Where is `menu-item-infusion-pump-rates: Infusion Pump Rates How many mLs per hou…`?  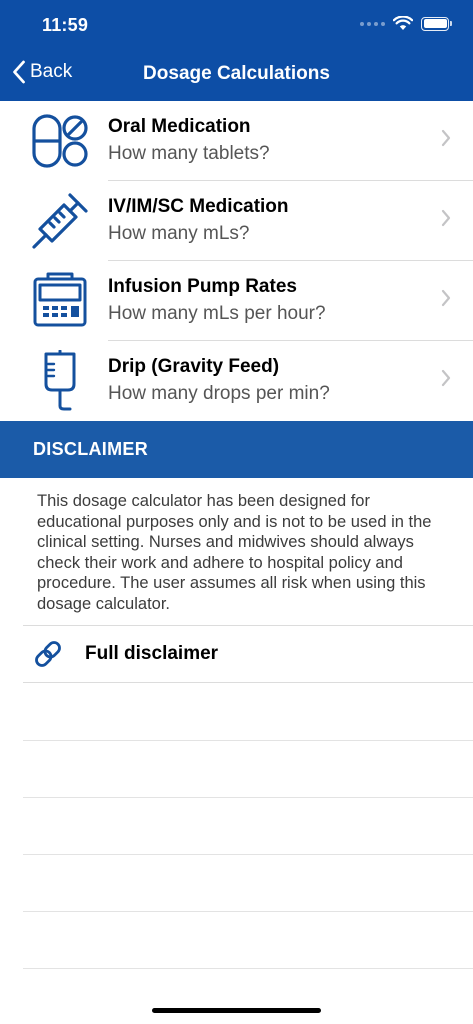
menu-item-infusion-pump-rates: Infusion Pump Rates How many mLs per hou… is located at coordinates (236, 301).